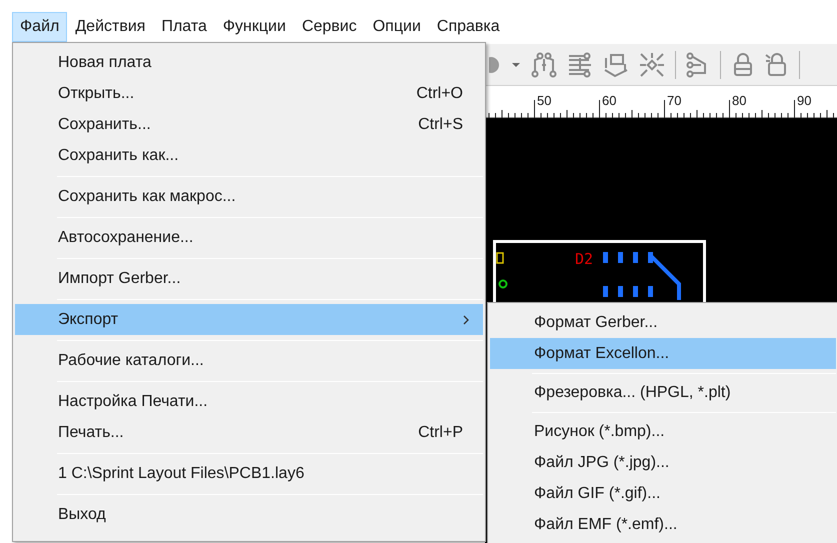  What do you see at coordinates (739, 101) in the screenshot?
I see `ruler-label: 80` at bounding box center [739, 101].